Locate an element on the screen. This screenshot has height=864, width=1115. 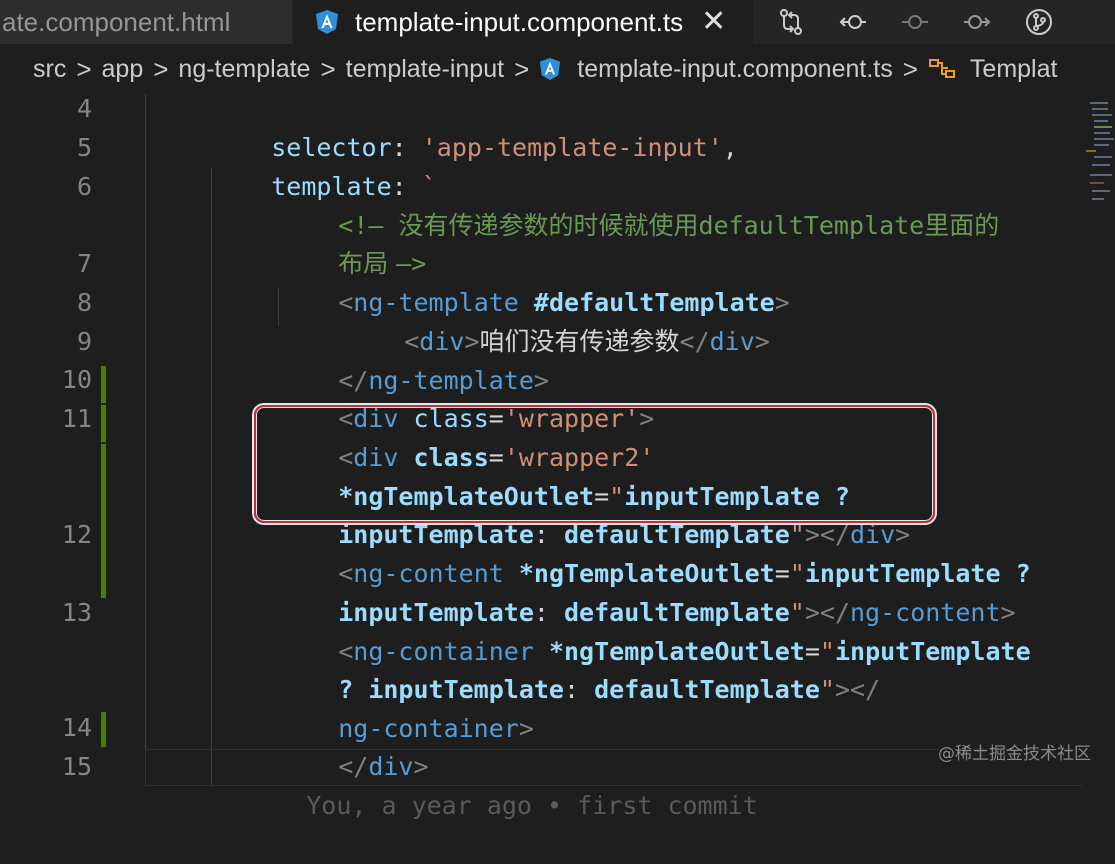
commit-button is located at coordinates (915, 22).